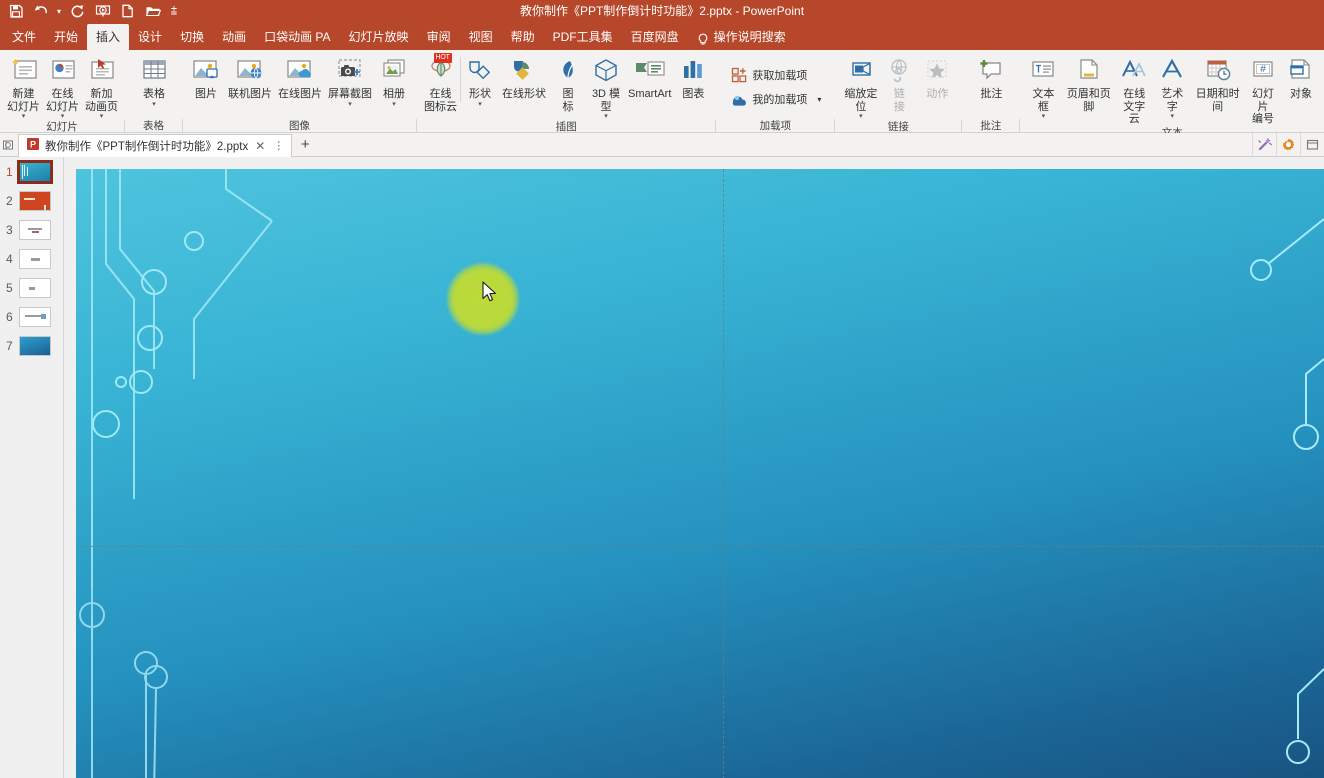 Image resolution: width=1324 pixels, height=778 pixels. Describe the element at coordinates (439, 37) in the screenshot. I see `tab-review: 审阅` at that location.